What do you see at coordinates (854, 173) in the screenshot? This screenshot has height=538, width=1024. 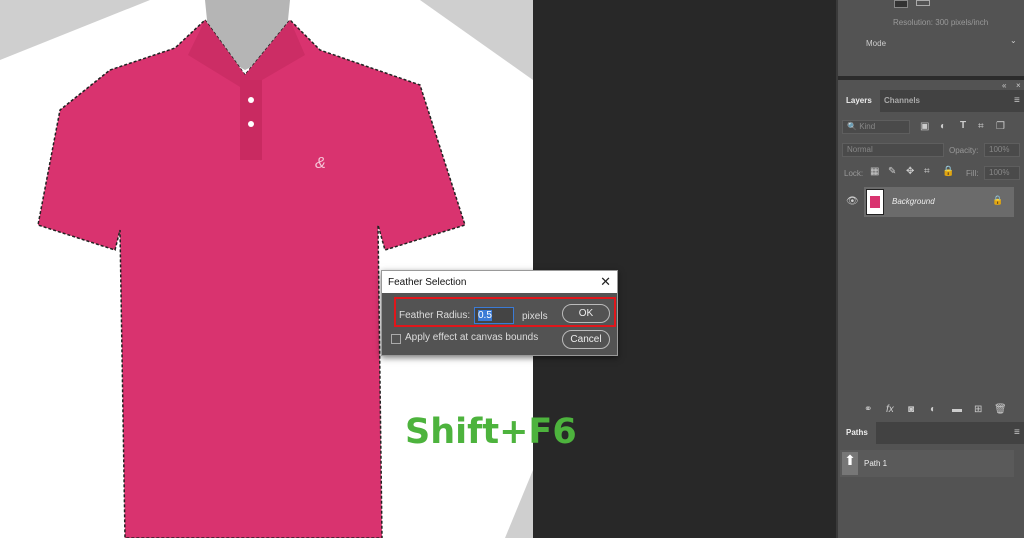 I see `lock-label: Lock:` at bounding box center [854, 173].